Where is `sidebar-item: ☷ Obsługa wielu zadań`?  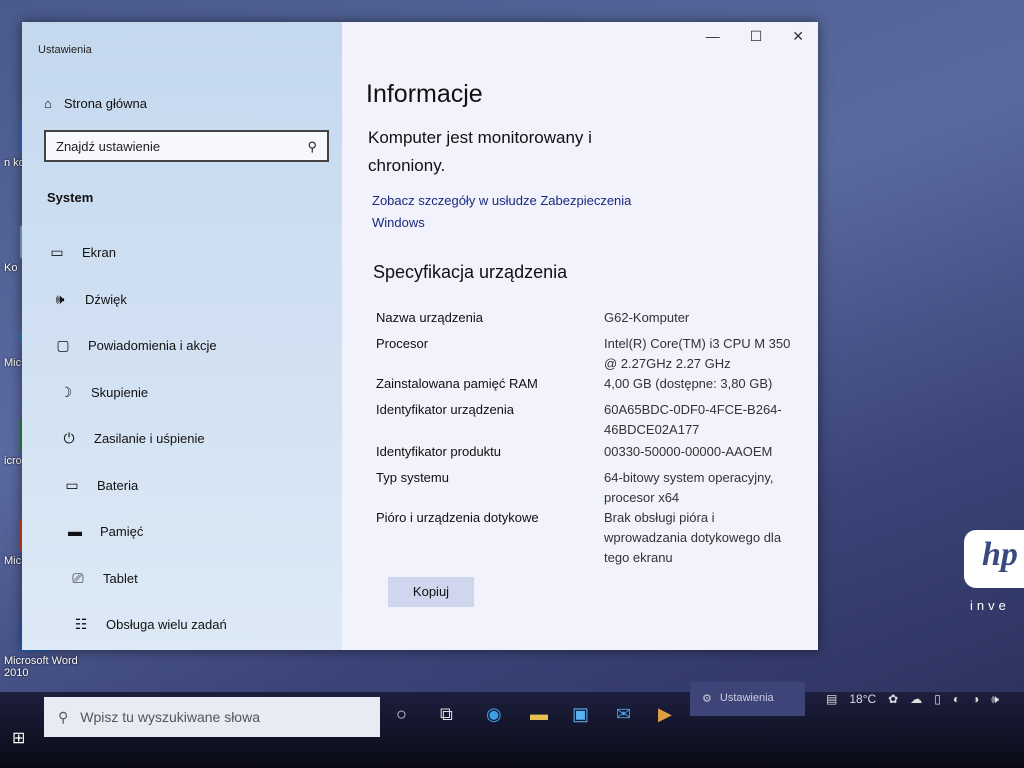
sidebar-item: ☷ Obsługa wielu zadań is located at coordinates (149, 624).